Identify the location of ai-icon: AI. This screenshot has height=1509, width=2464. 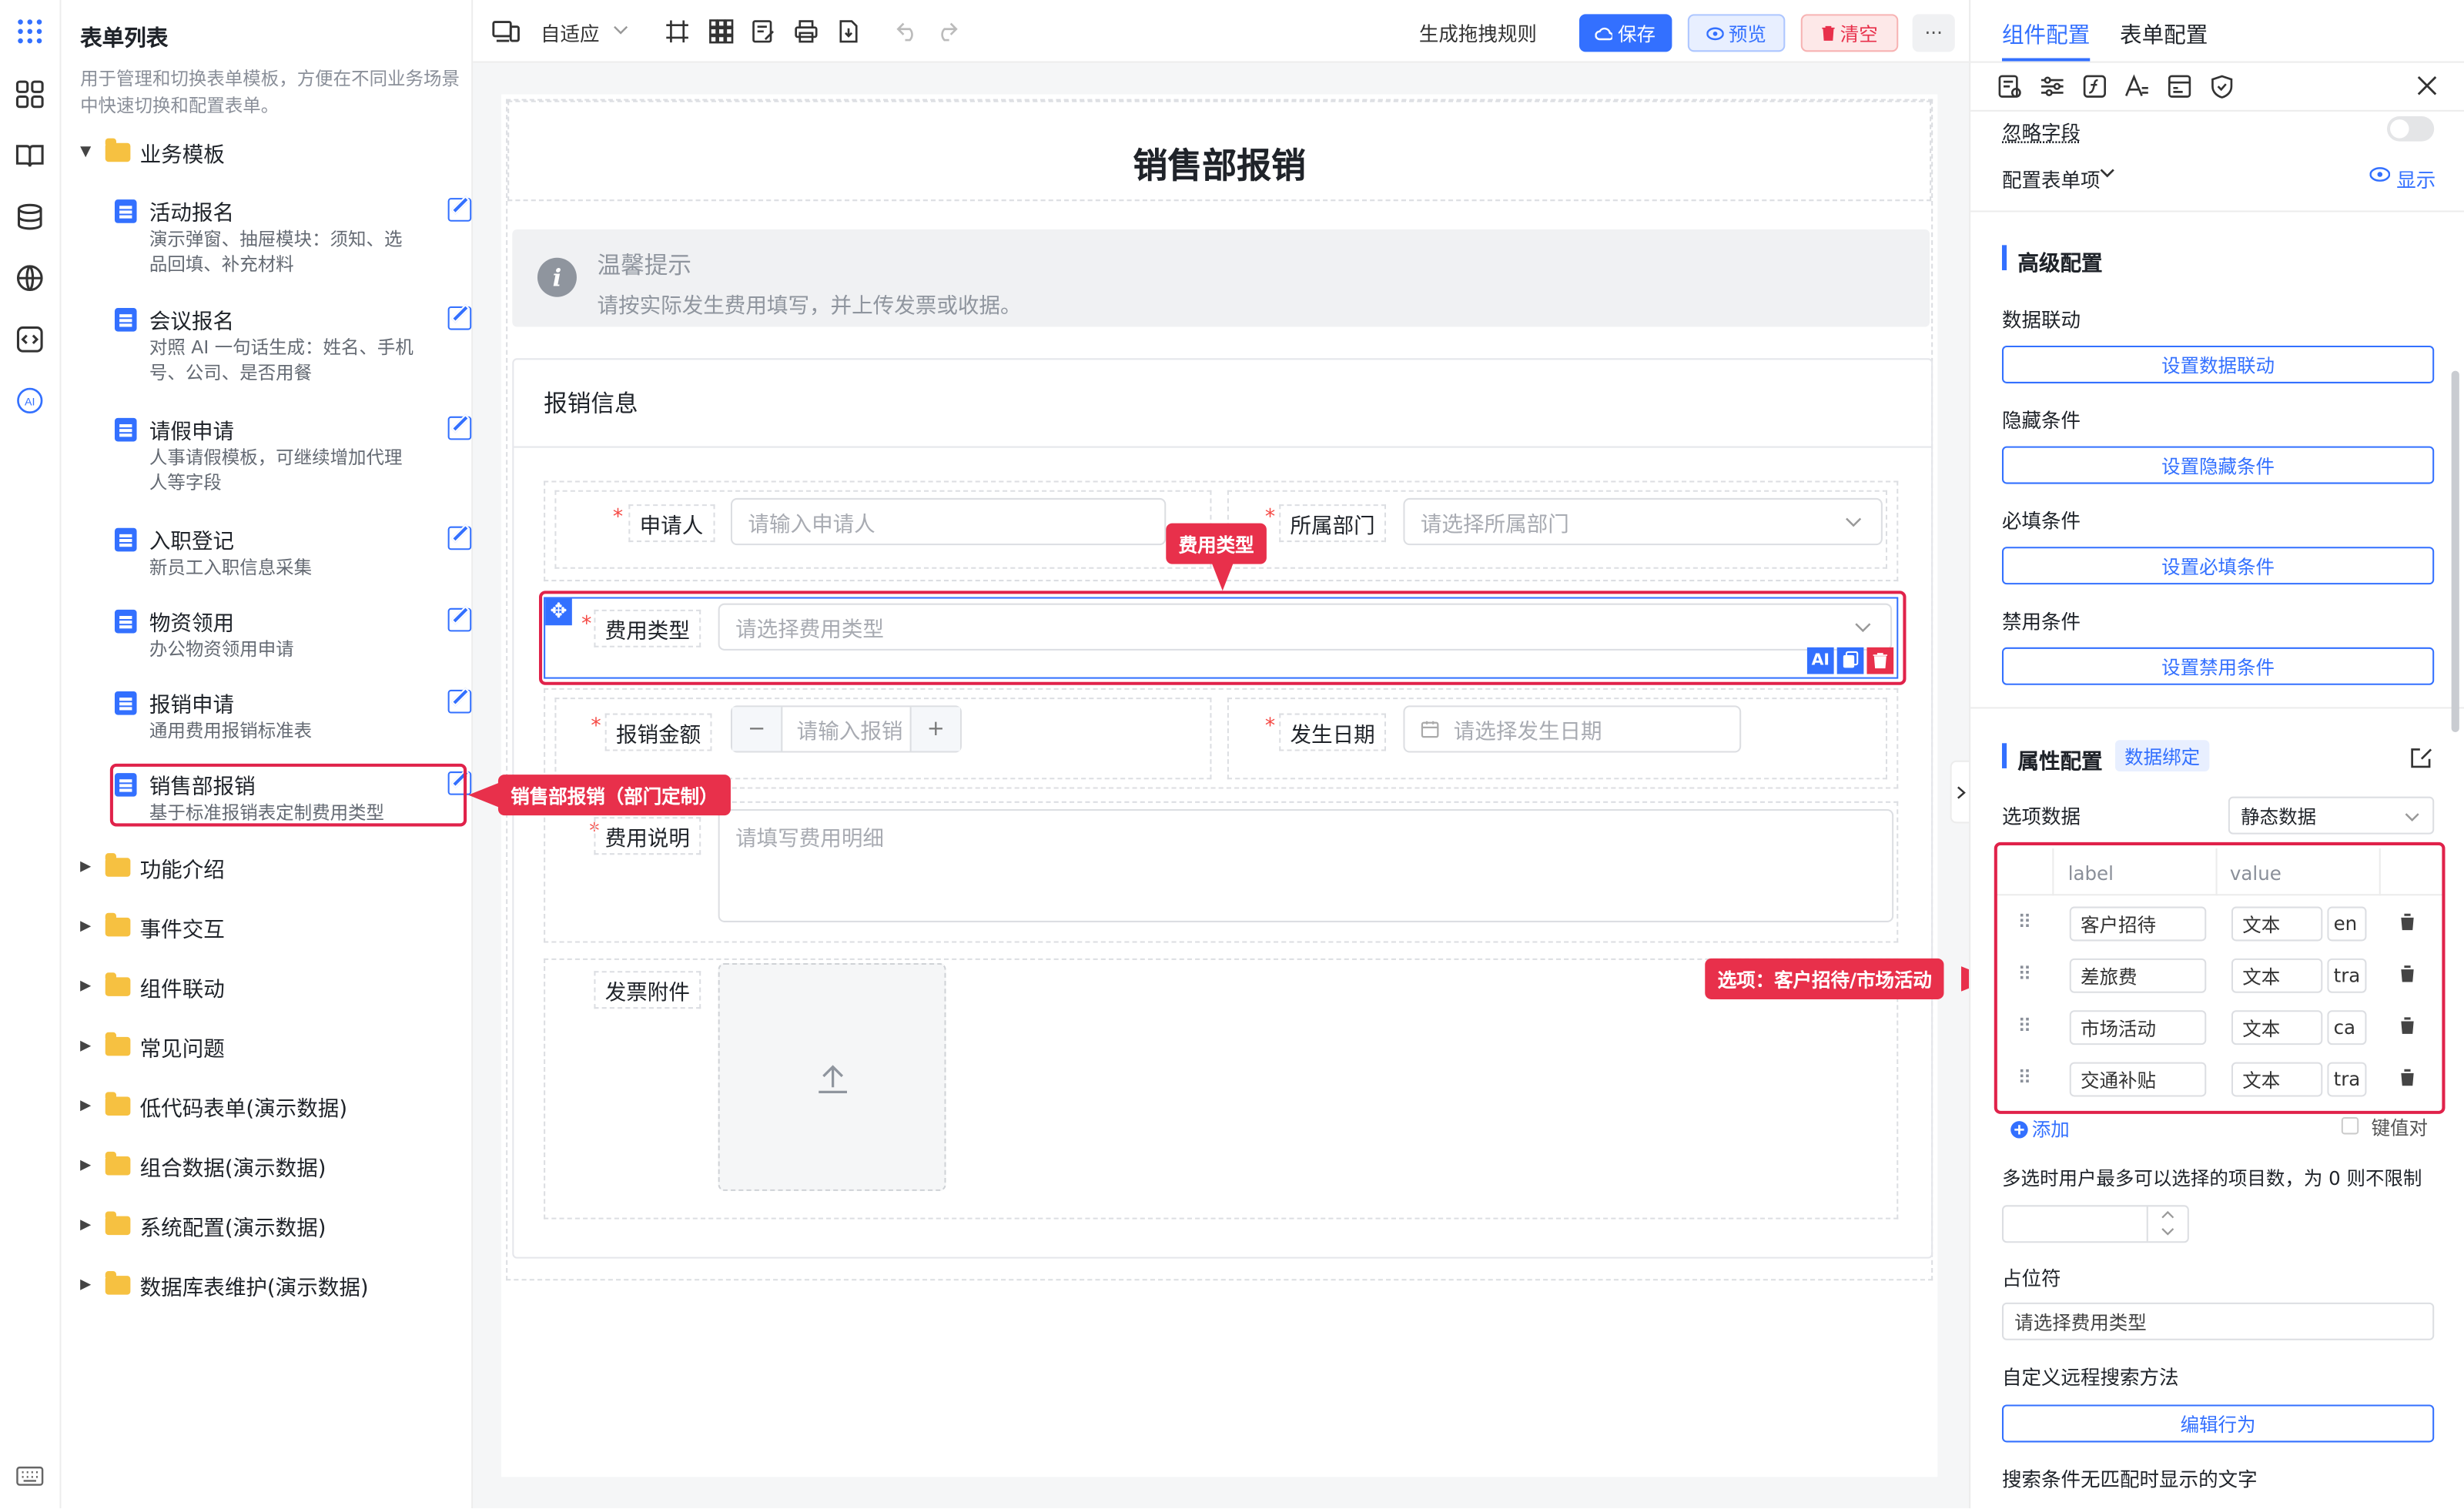
(30, 401).